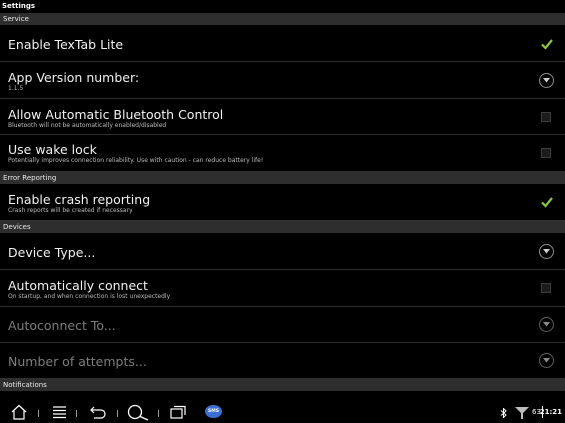  Describe the element at coordinates (97, 412) in the screenshot. I see `back-icon` at that location.